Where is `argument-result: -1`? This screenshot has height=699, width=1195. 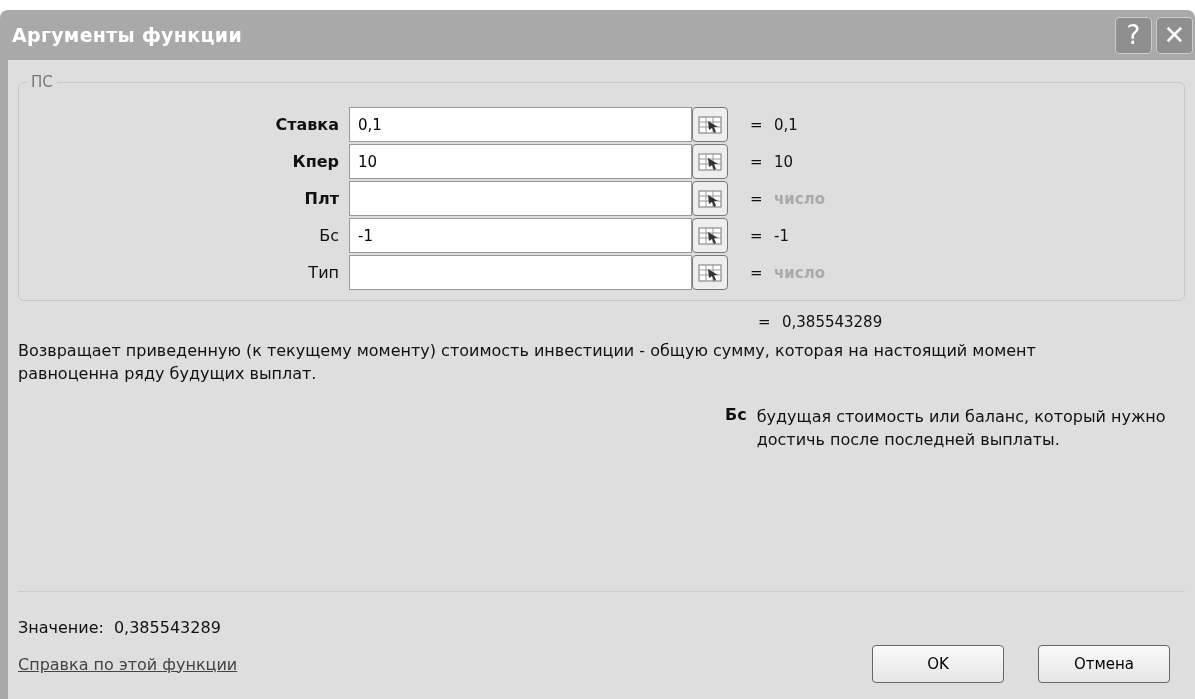 argument-result: -1 is located at coordinates (781, 235).